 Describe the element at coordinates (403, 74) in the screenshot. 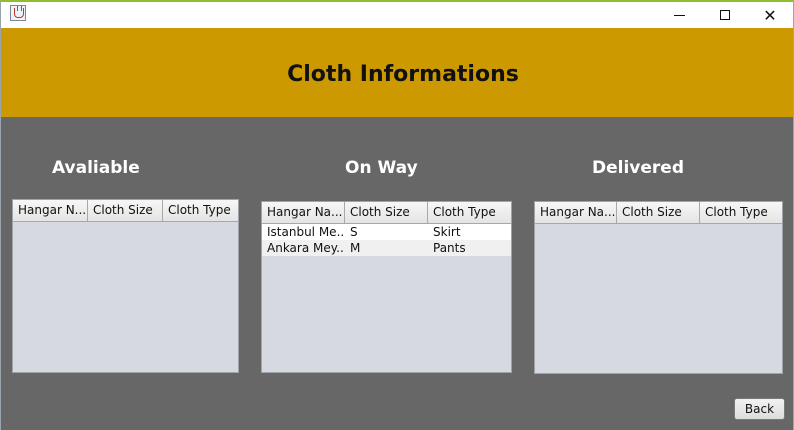

I see `page-title: Cloth Informations` at that location.